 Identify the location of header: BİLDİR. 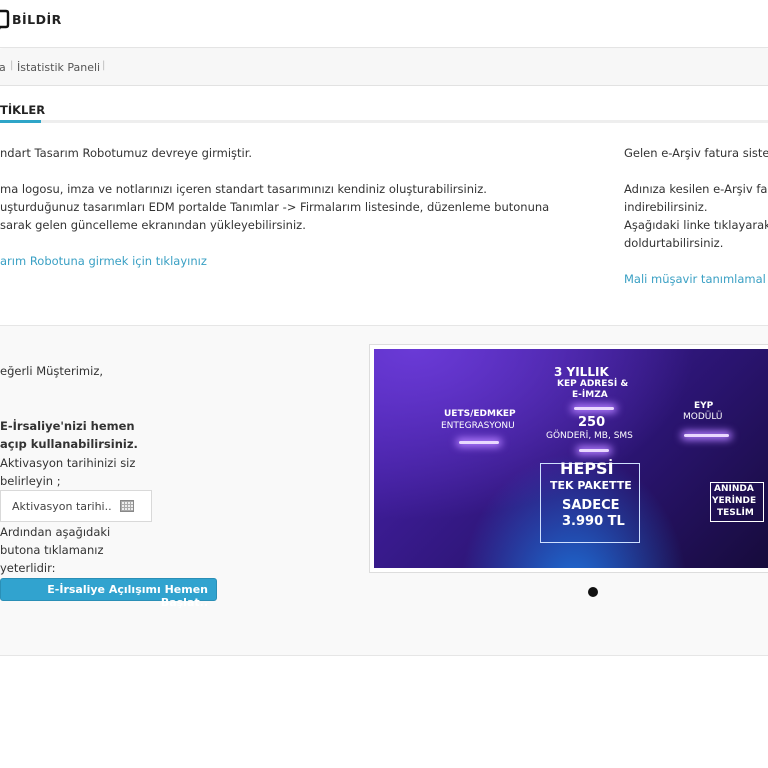
(384, 24).